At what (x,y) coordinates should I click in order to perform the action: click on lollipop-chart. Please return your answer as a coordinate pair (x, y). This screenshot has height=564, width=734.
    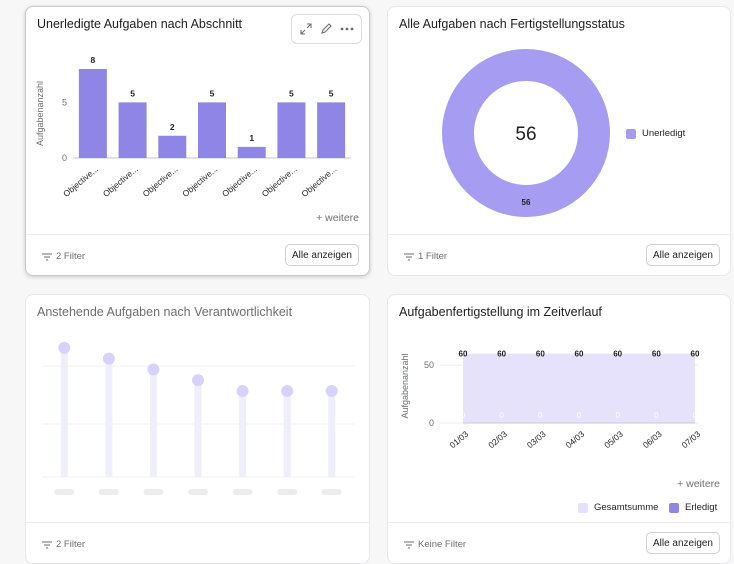
    Looking at the image, I should click on (198, 418).